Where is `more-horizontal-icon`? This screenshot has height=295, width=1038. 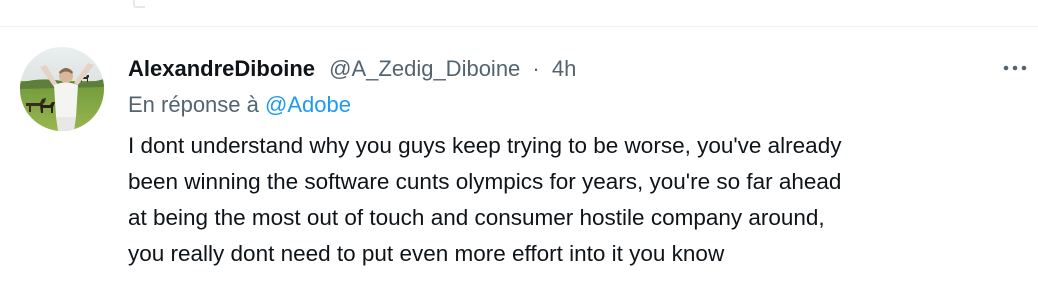
more-horizontal-icon is located at coordinates (1015, 68).